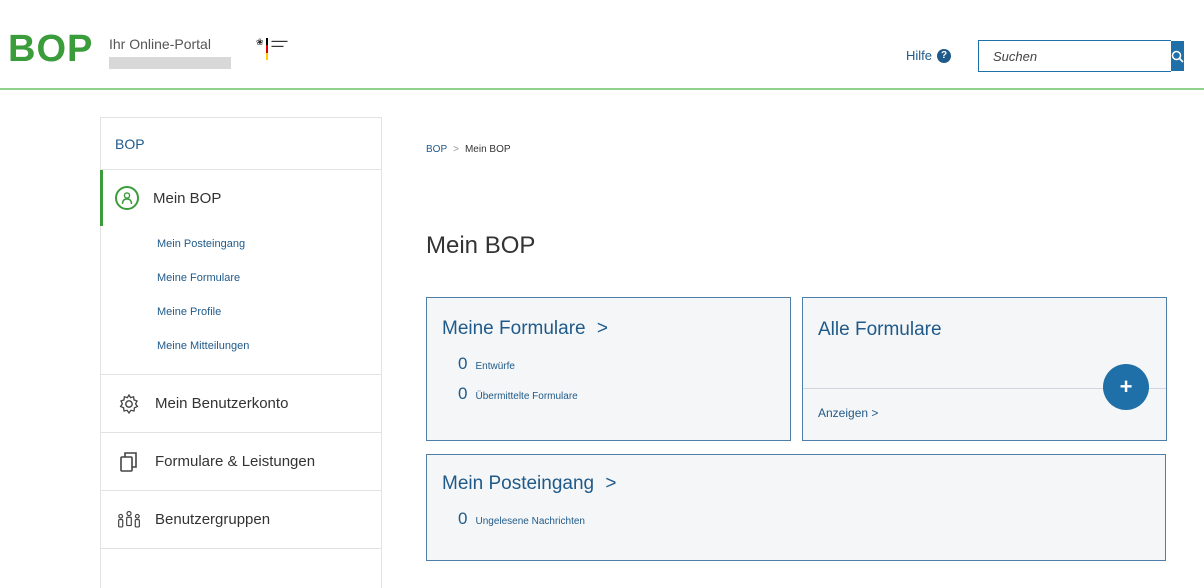  What do you see at coordinates (944, 55) in the screenshot?
I see `question-icon: ?` at bounding box center [944, 55].